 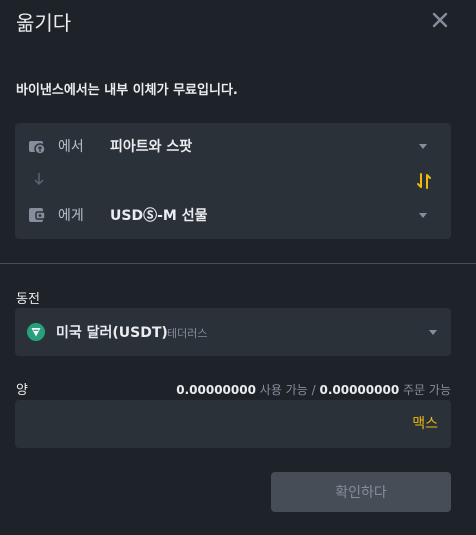 I want to click on coin-full-name: 테더러스, so click(x=187, y=333).